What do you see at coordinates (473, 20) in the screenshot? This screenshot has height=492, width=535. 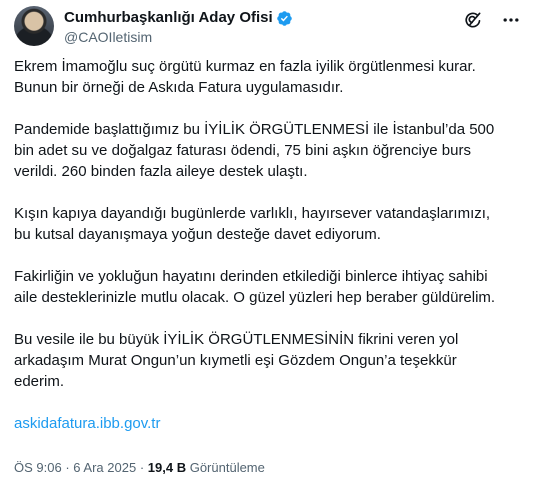 I see `grok-icon` at bounding box center [473, 20].